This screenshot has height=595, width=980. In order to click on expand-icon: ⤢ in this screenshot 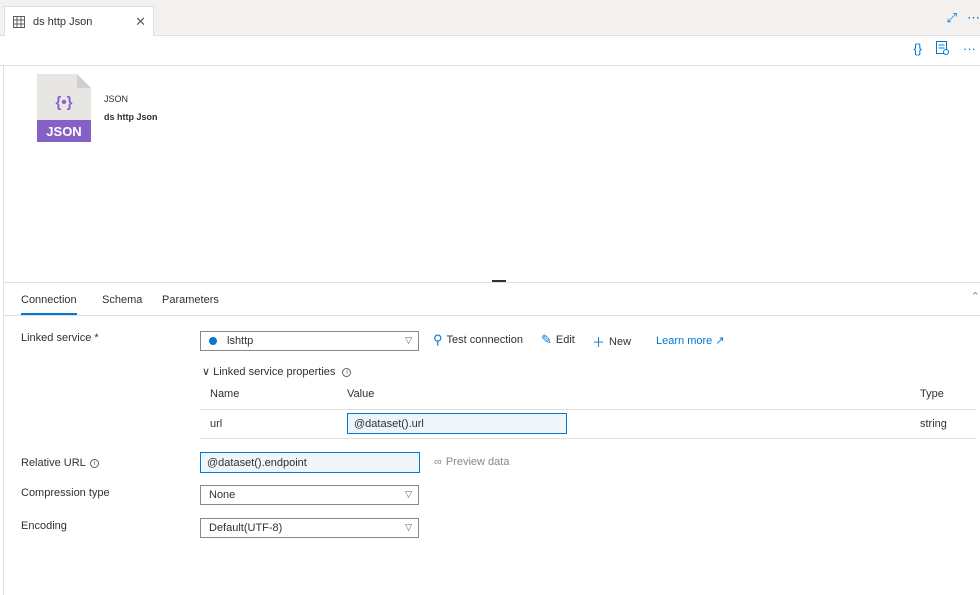, I will do `click(952, 18)`.